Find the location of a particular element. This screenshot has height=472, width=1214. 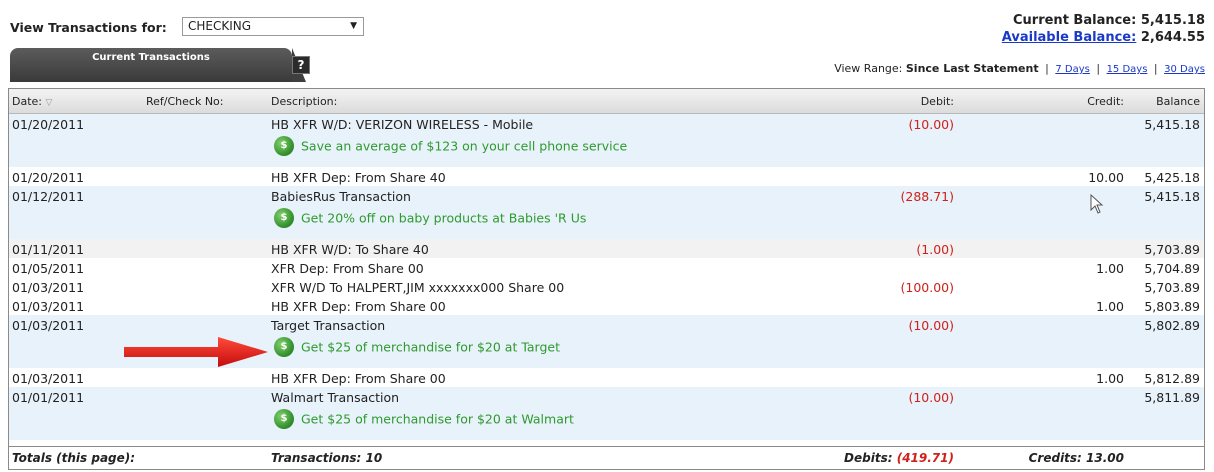

totals-label: Totals (this page): is located at coordinates (74, 458).